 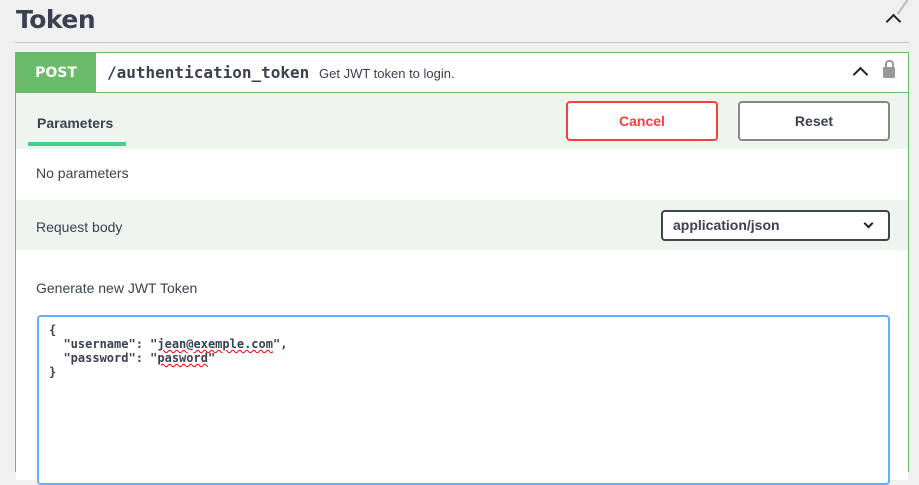 I want to click on request-body-description: Generate new JWT Token, so click(x=117, y=288).